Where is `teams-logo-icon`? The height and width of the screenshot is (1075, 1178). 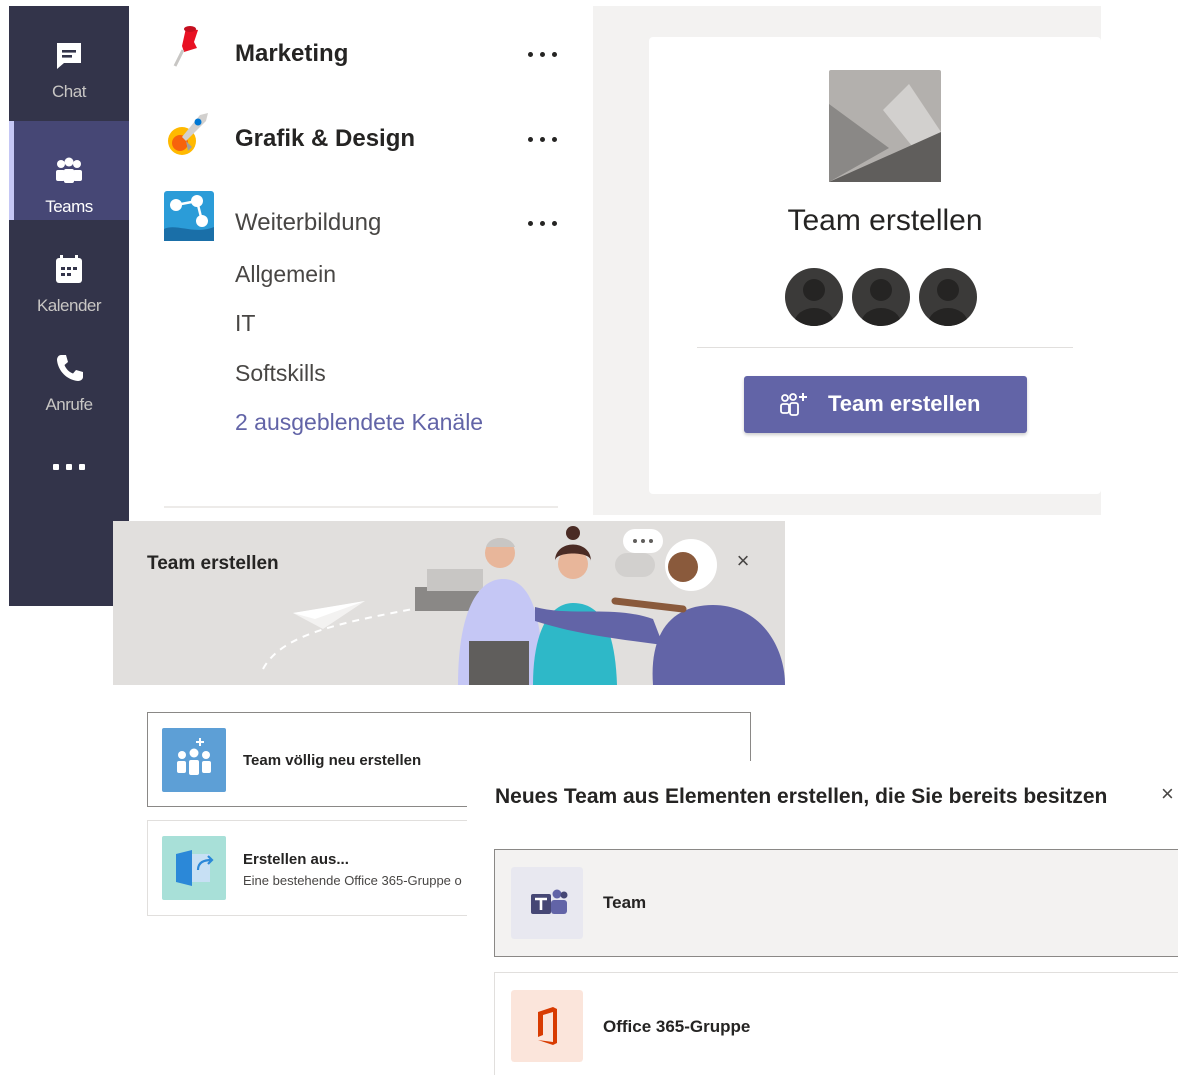 teams-logo-icon is located at coordinates (547, 903).